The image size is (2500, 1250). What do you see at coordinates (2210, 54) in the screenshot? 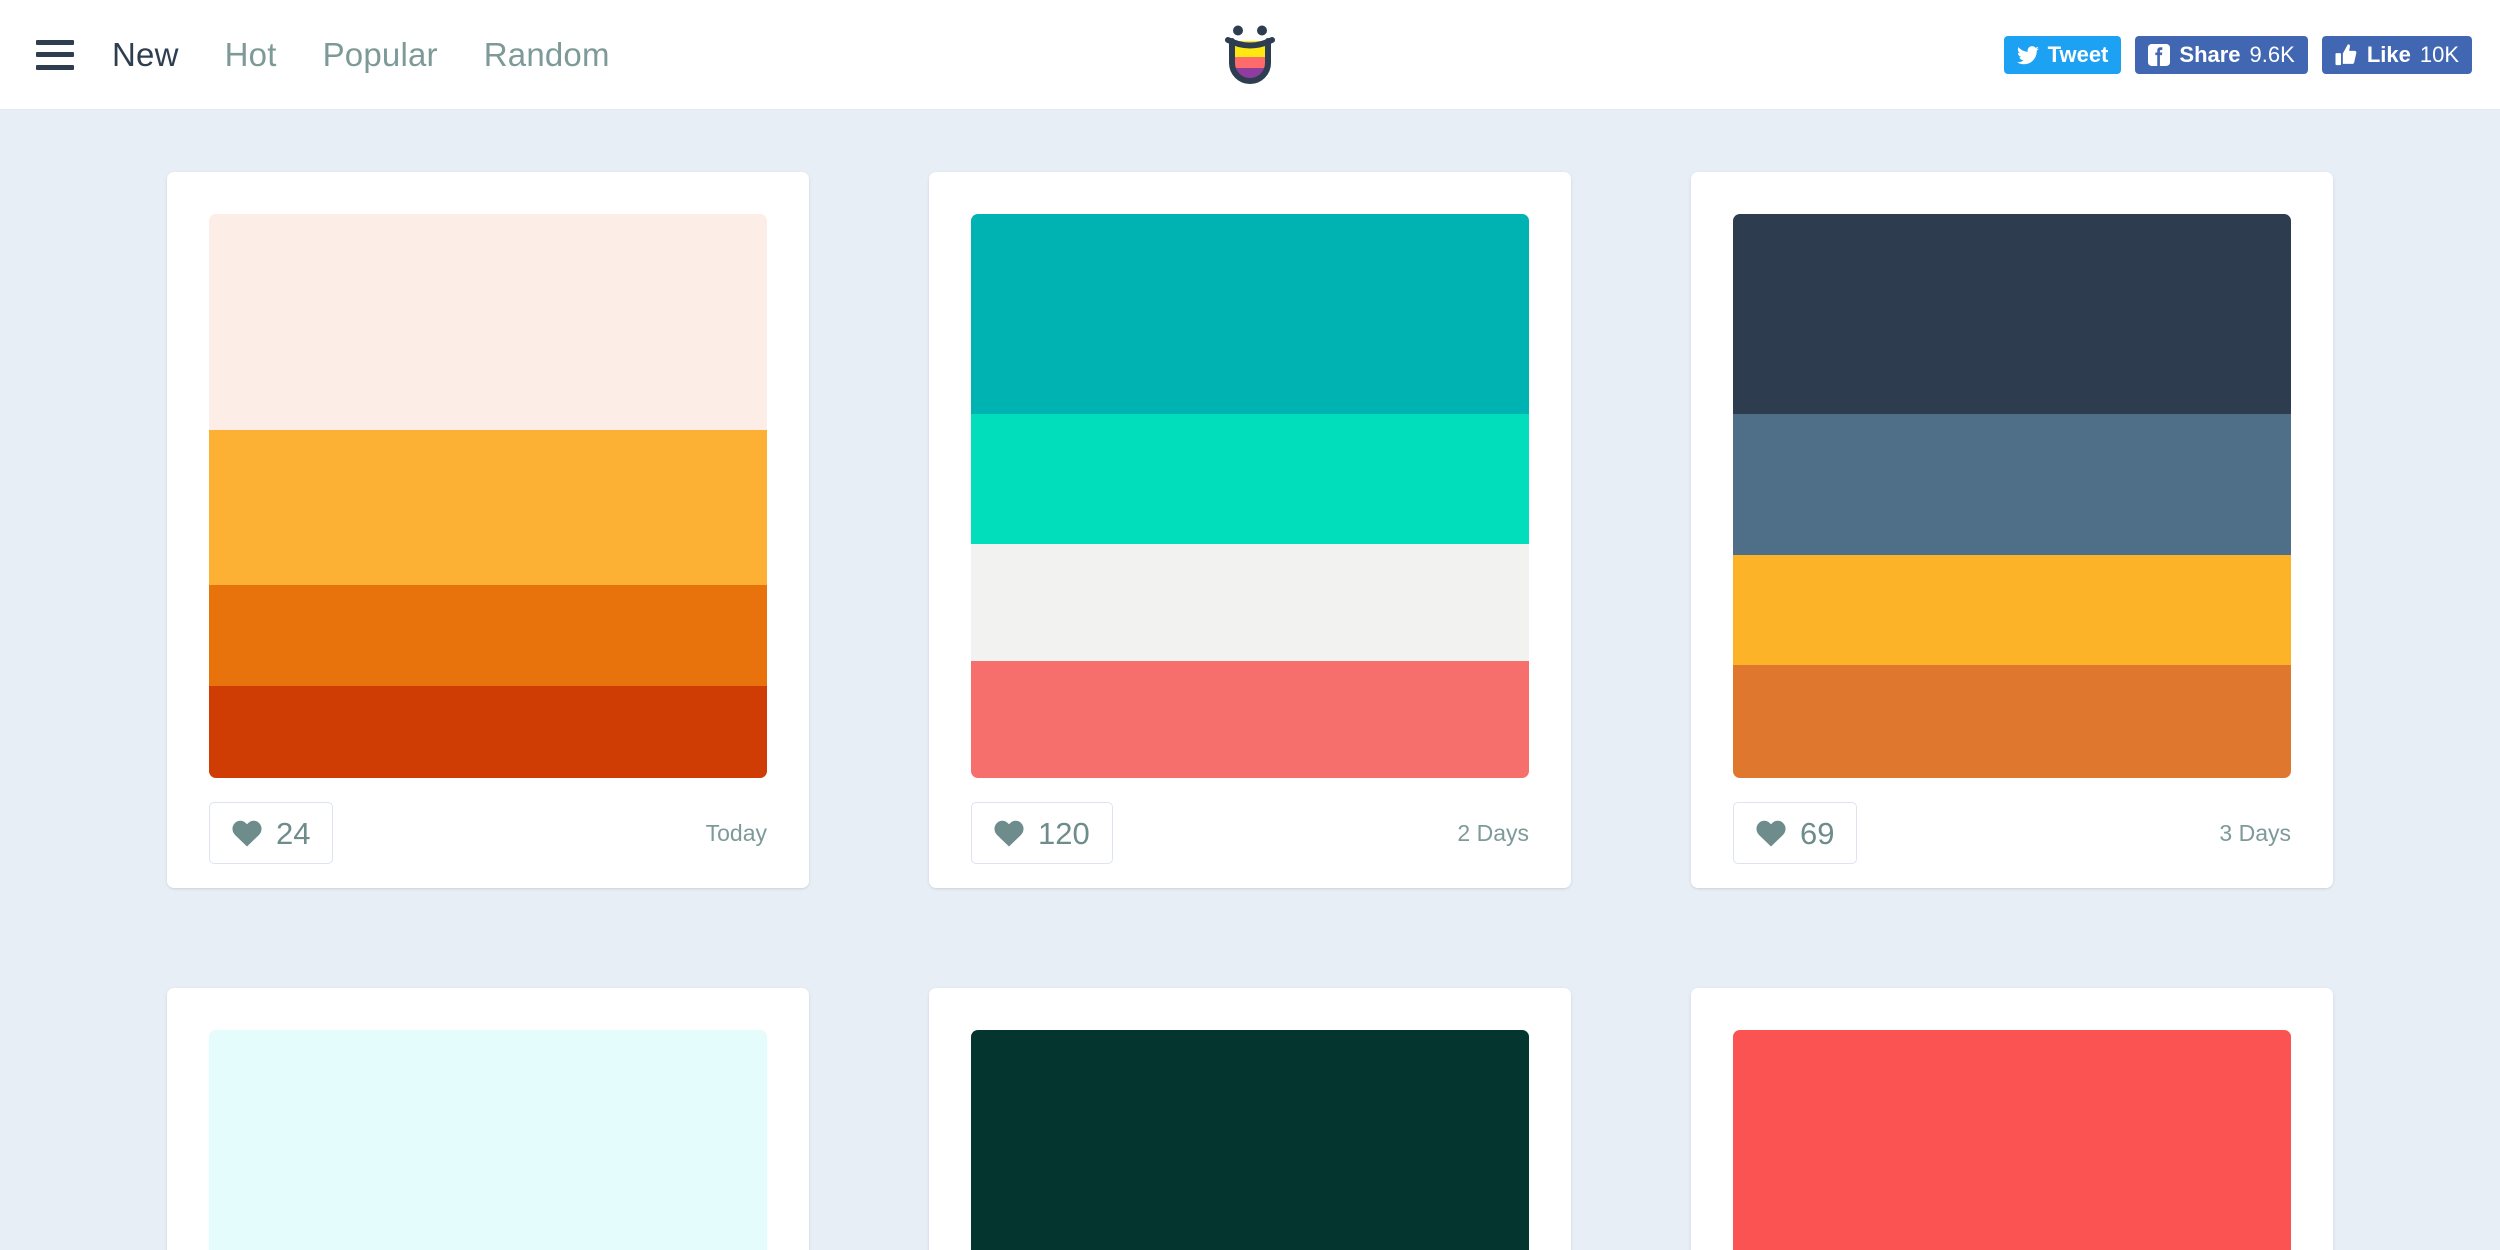
I see `share-label: Share` at bounding box center [2210, 54].